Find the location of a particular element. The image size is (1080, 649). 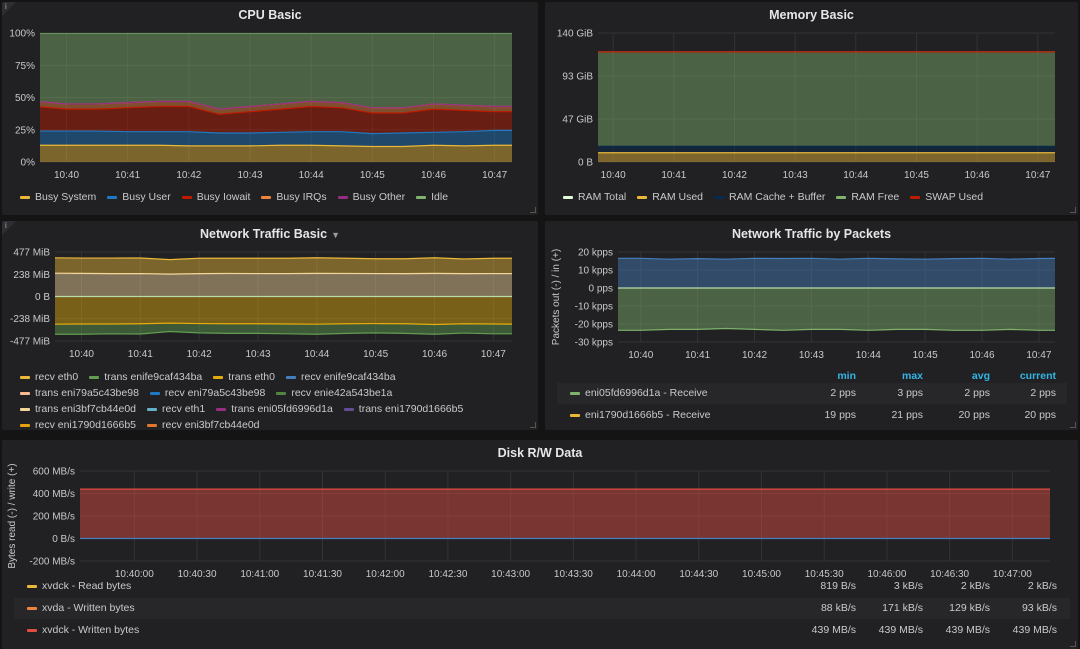

legend-item: Idle is located at coordinates (432, 197).